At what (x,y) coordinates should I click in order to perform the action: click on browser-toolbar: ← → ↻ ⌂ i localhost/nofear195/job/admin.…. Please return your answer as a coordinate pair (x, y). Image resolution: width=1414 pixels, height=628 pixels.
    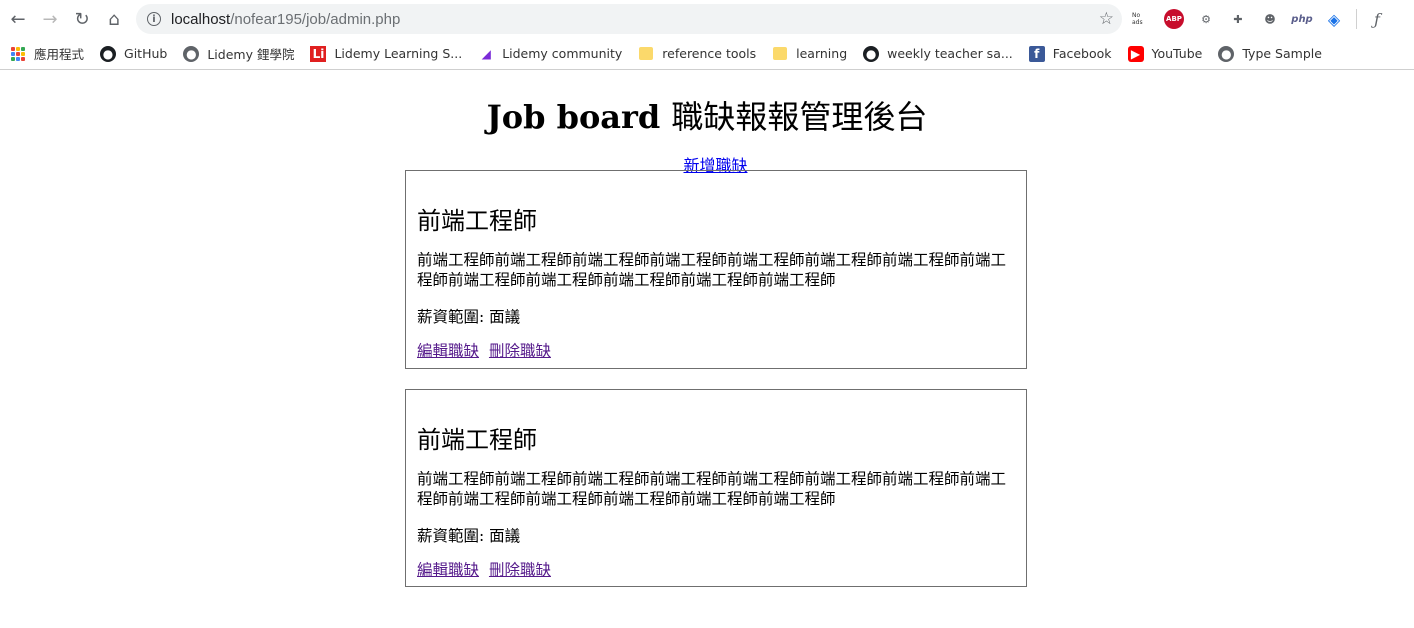
    Looking at the image, I should click on (707, 19).